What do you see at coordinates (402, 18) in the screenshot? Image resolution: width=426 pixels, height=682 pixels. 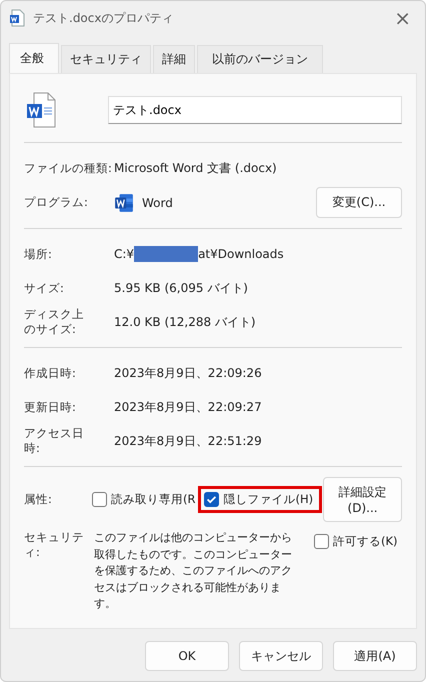 I see `close-button: ×` at bounding box center [402, 18].